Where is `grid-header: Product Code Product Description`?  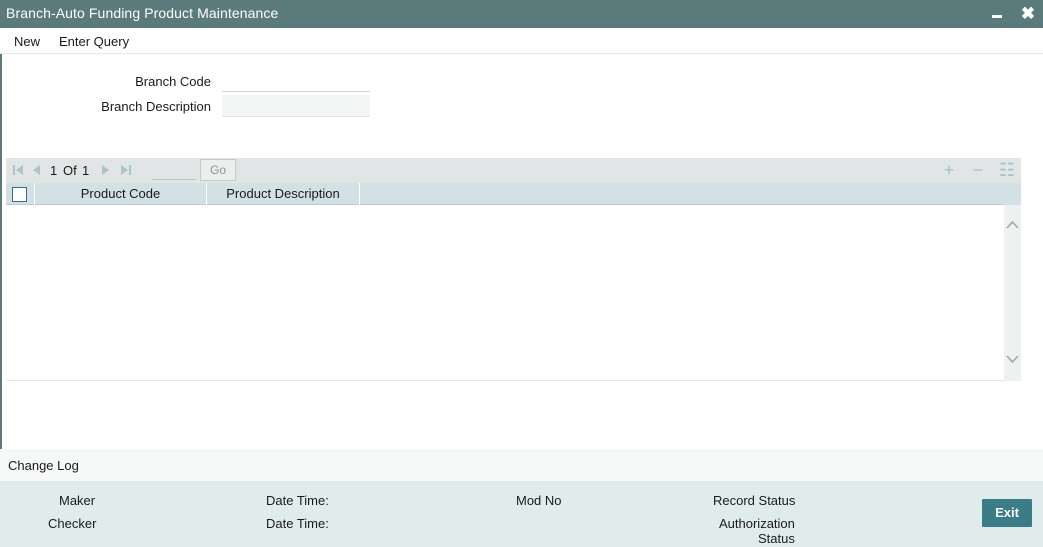
grid-header: Product Code Product Description is located at coordinates (505, 194).